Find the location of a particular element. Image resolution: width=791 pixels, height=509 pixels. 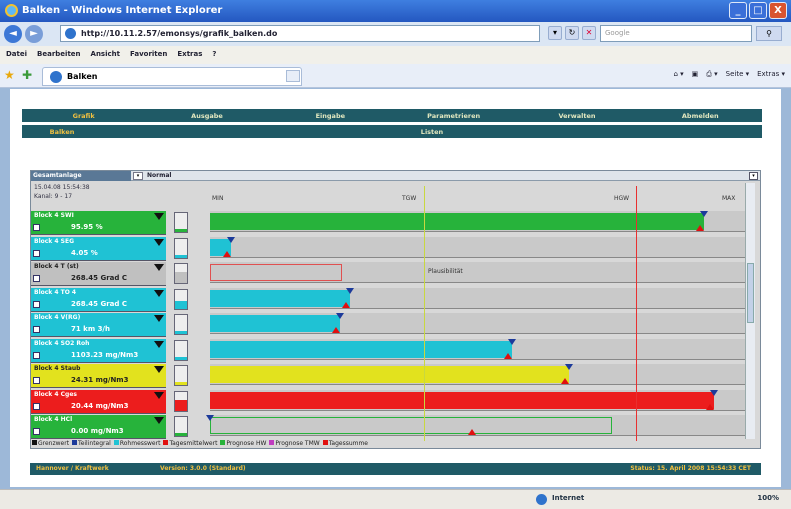

legend-teilintegral-icon is located at coordinates (75, 442).